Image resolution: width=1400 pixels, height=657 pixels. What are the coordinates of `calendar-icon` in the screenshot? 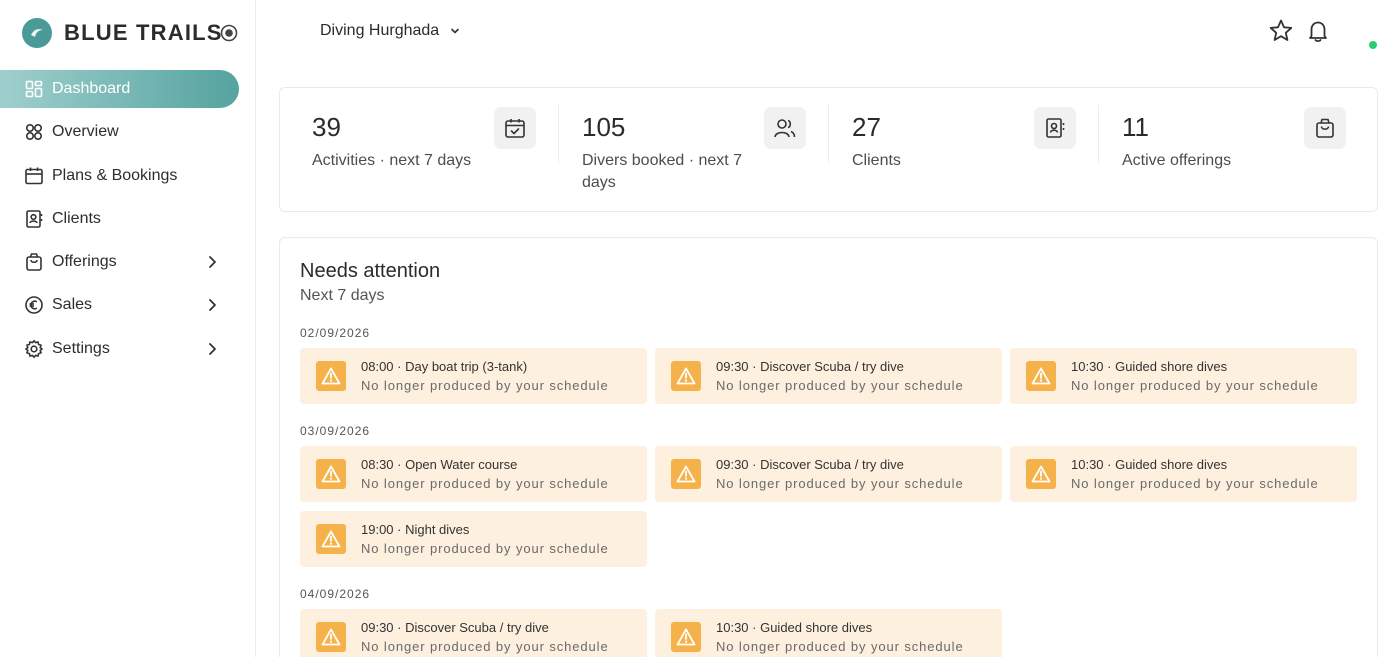 It's located at (34, 176).